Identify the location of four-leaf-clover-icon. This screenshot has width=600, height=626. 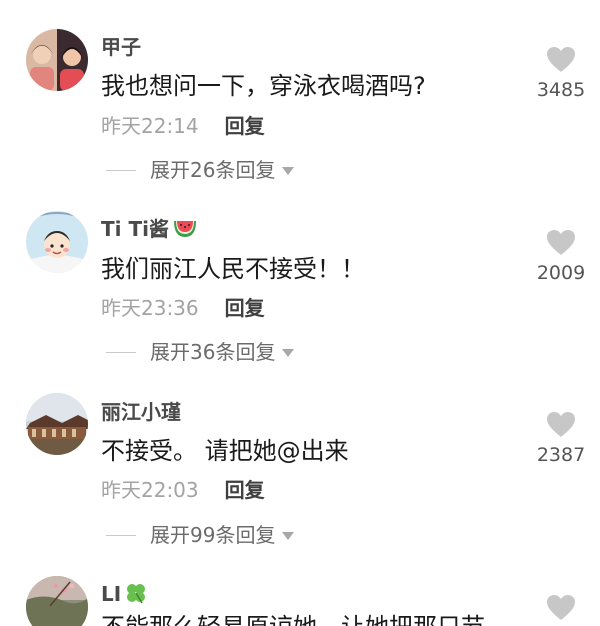
(136, 595).